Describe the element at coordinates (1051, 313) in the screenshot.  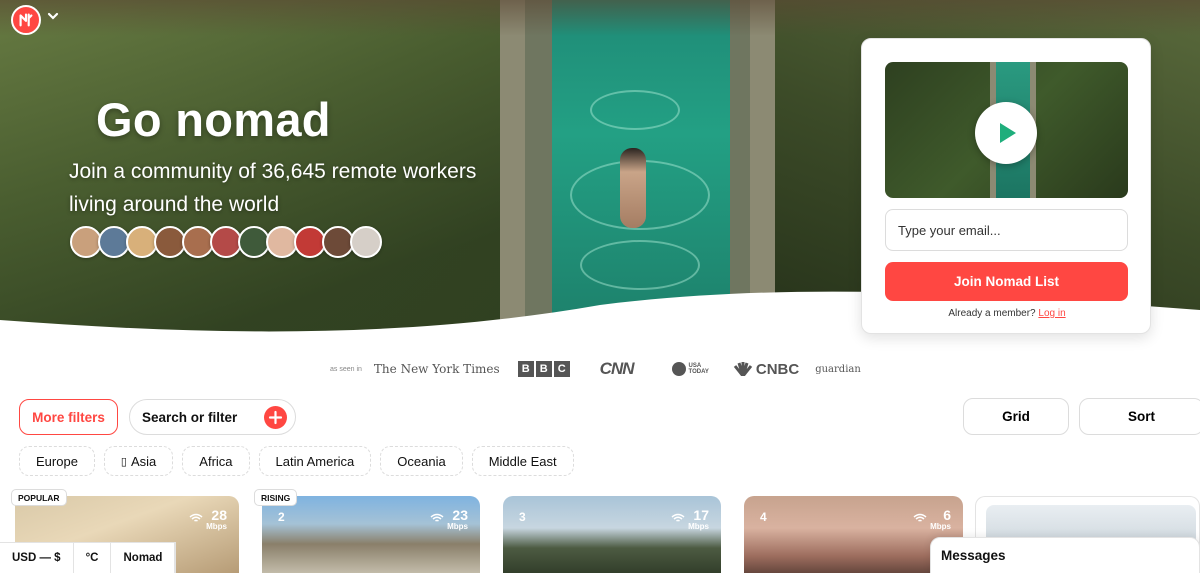
I see `login-link: Log in` at that location.